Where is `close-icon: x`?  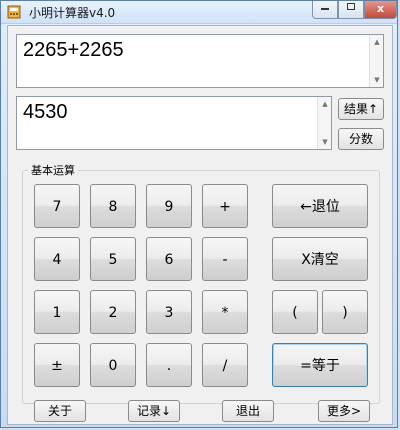
close-icon: x is located at coordinates (380, 8).